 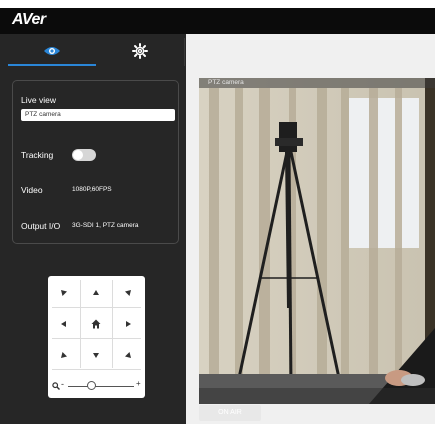 What do you see at coordinates (29, 19) in the screenshot?
I see `aver-logo: AVer` at bounding box center [29, 19].